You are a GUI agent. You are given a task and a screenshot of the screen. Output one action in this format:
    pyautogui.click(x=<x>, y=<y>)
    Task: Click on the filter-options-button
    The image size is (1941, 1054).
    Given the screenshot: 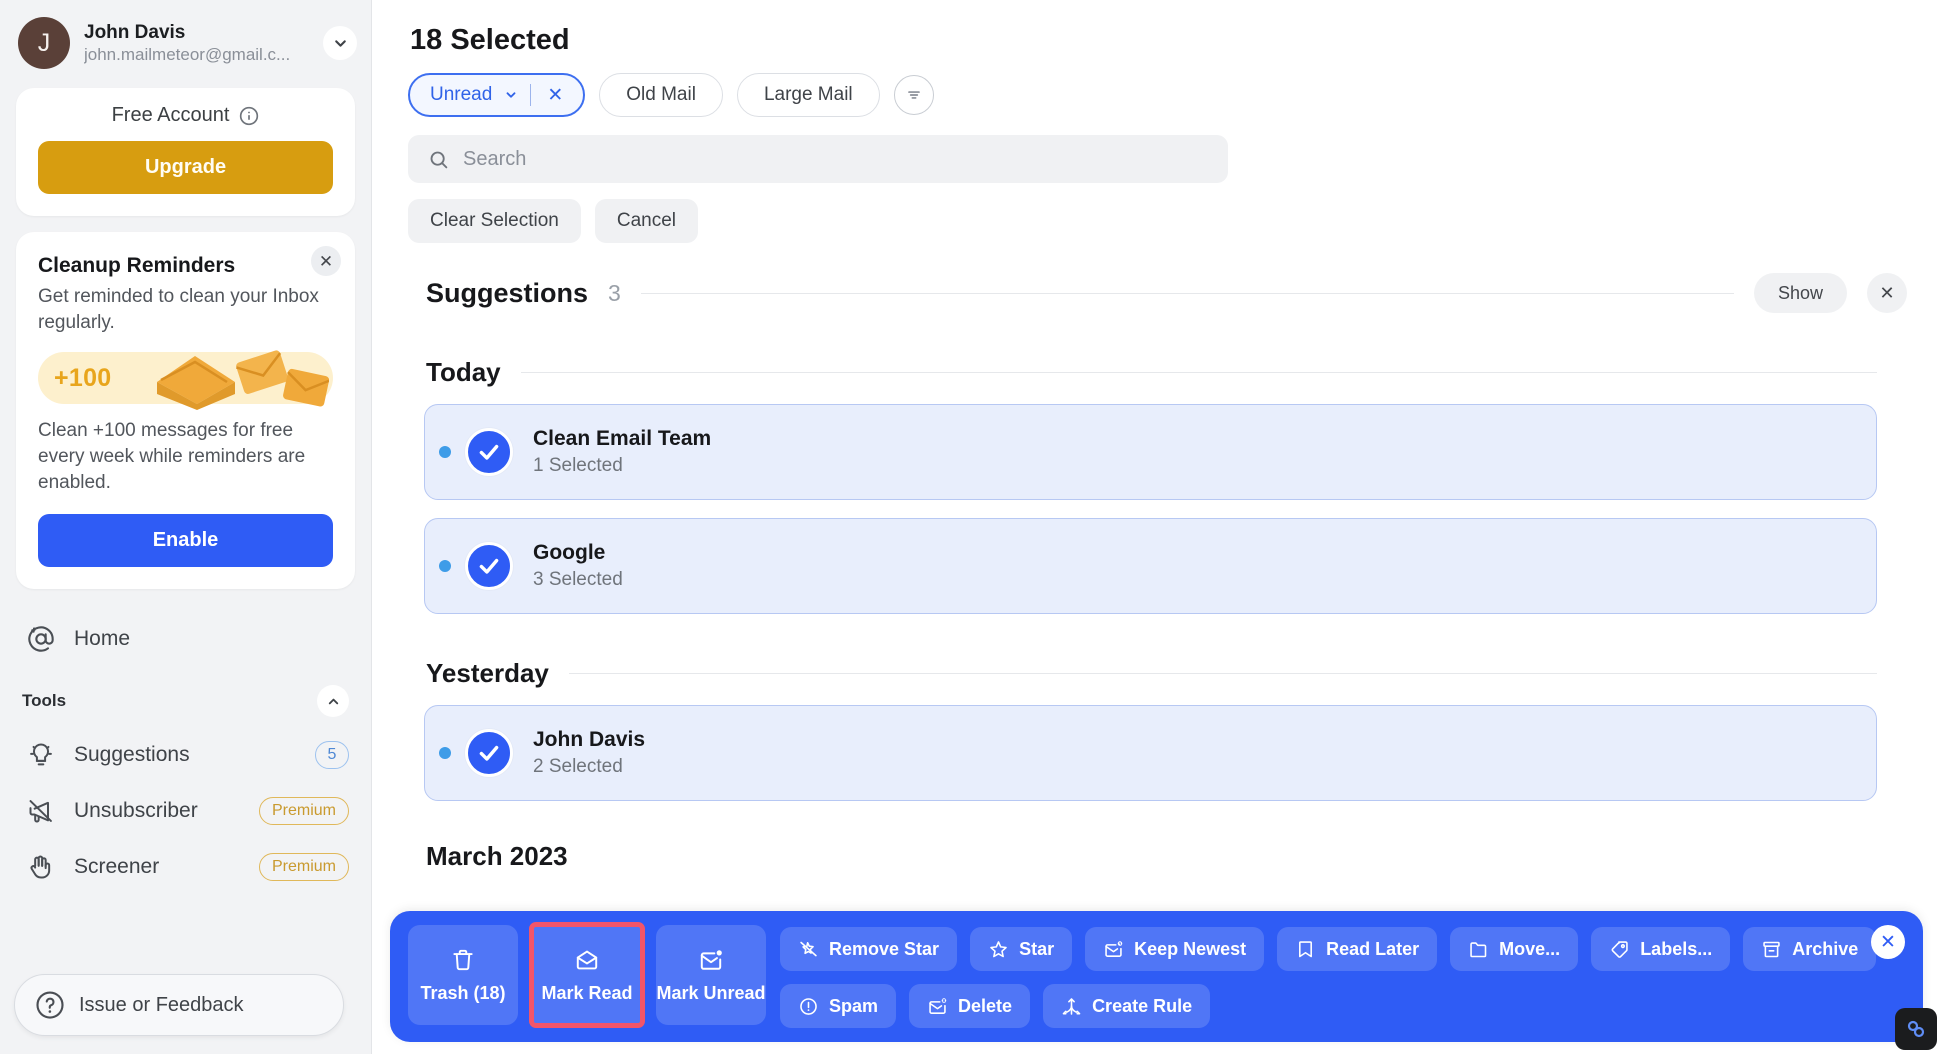 What is the action you would take?
    pyautogui.click(x=913, y=95)
    